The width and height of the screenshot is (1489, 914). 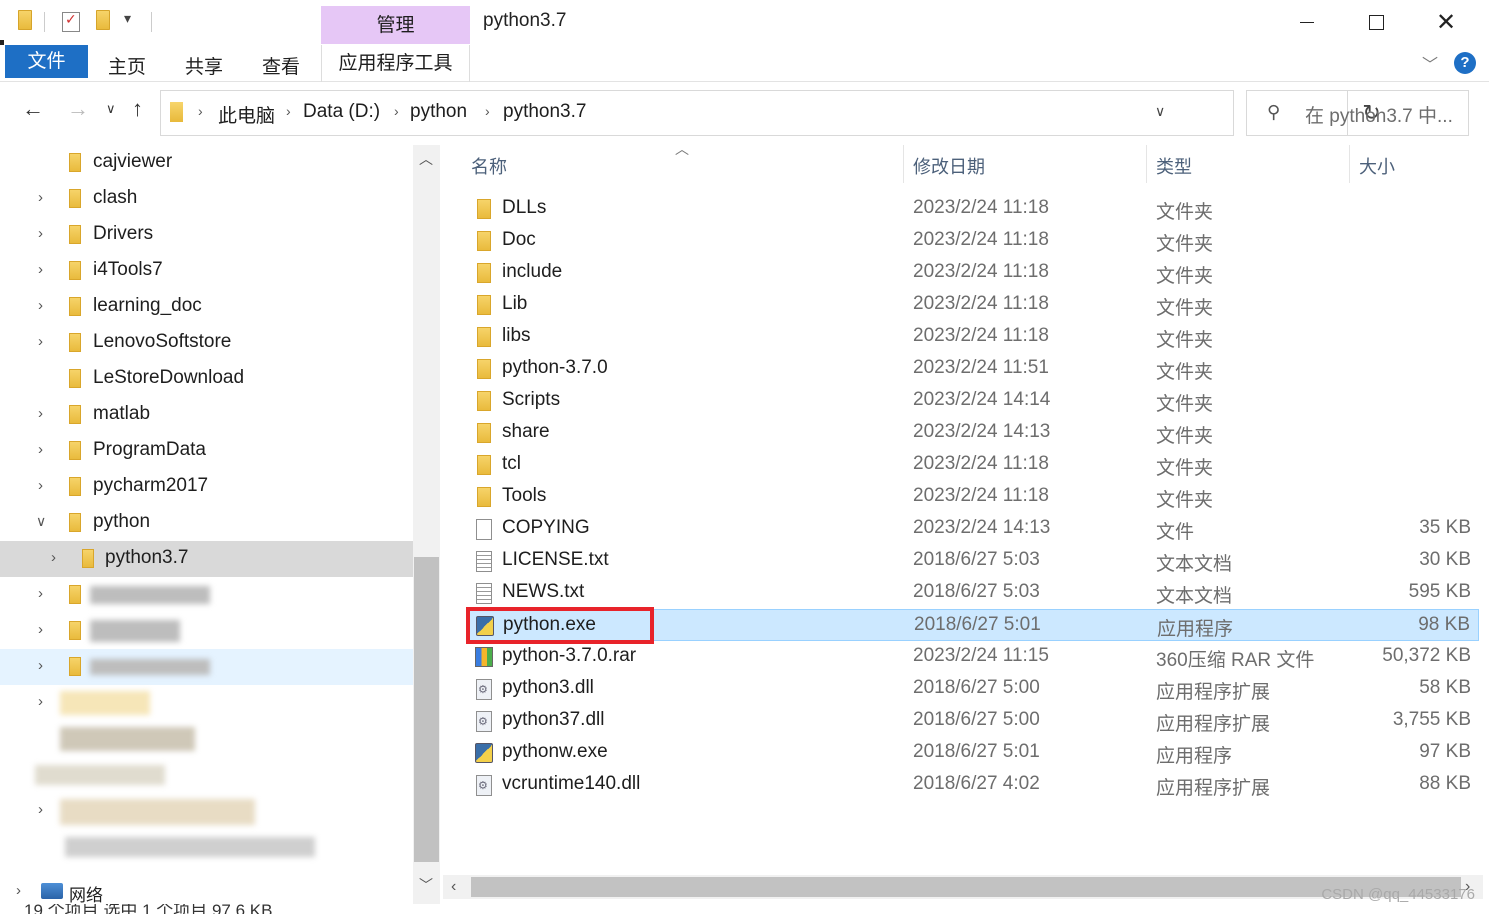 What do you see at coordinates (204, 65) in the screenshot?
I see `tab-share: 共享` at bounding box center [204, 65].